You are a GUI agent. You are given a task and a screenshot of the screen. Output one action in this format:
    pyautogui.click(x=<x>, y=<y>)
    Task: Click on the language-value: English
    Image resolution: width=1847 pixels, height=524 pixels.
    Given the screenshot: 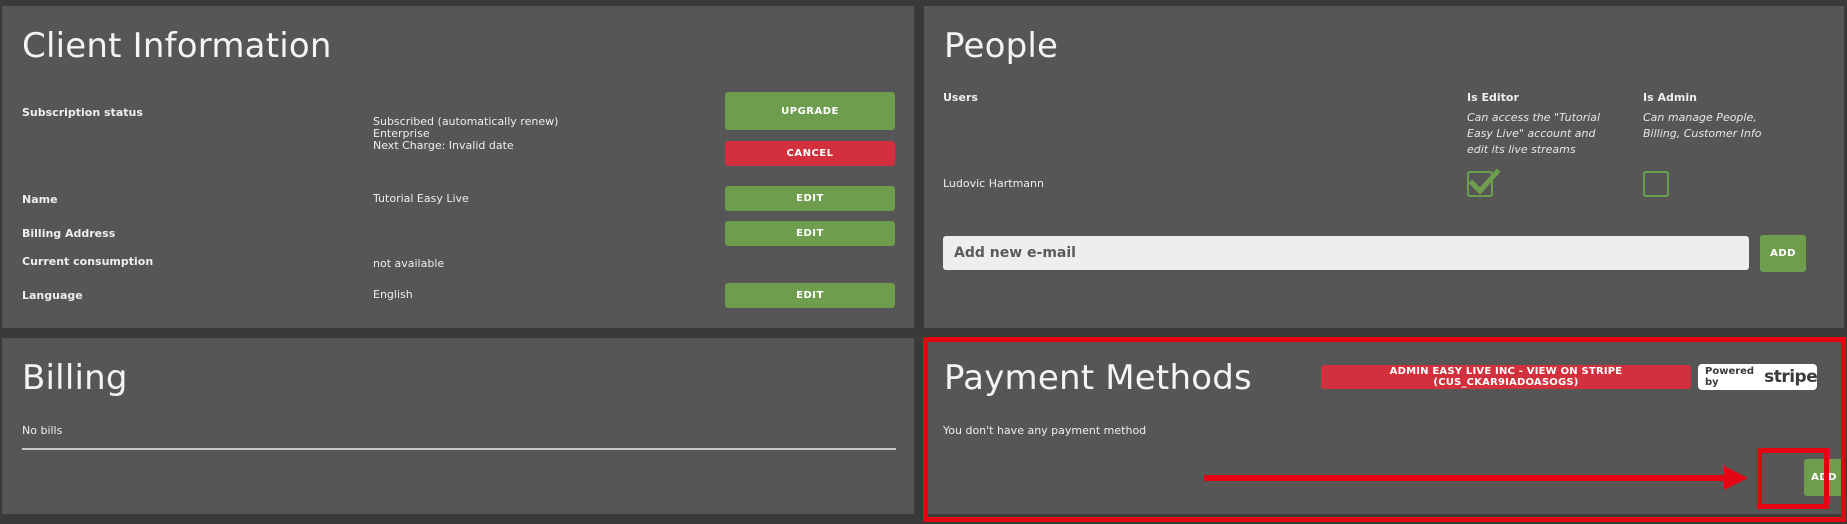 What is the action you would take?
    pyautogui.click(x=393, y=294)
    